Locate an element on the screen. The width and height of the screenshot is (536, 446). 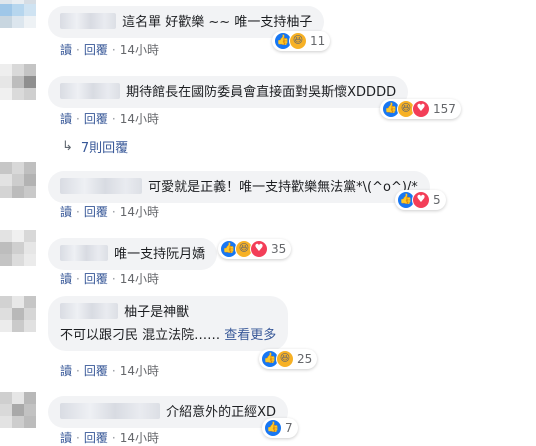
reaction-count: 5 is located at coordinates (437, 200).